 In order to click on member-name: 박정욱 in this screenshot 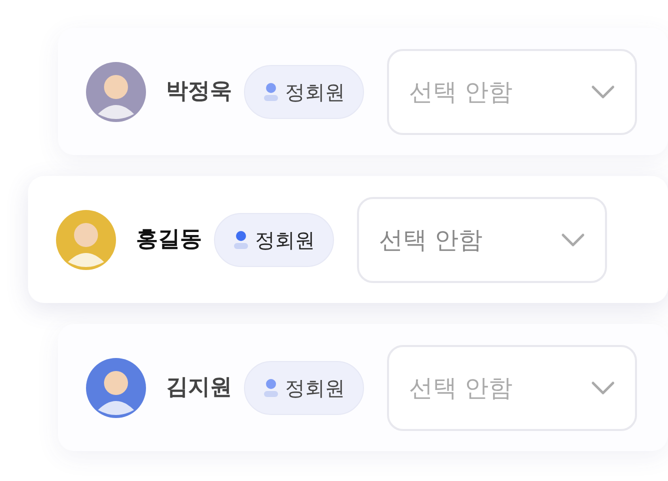, I will do `click(199, 92)`.